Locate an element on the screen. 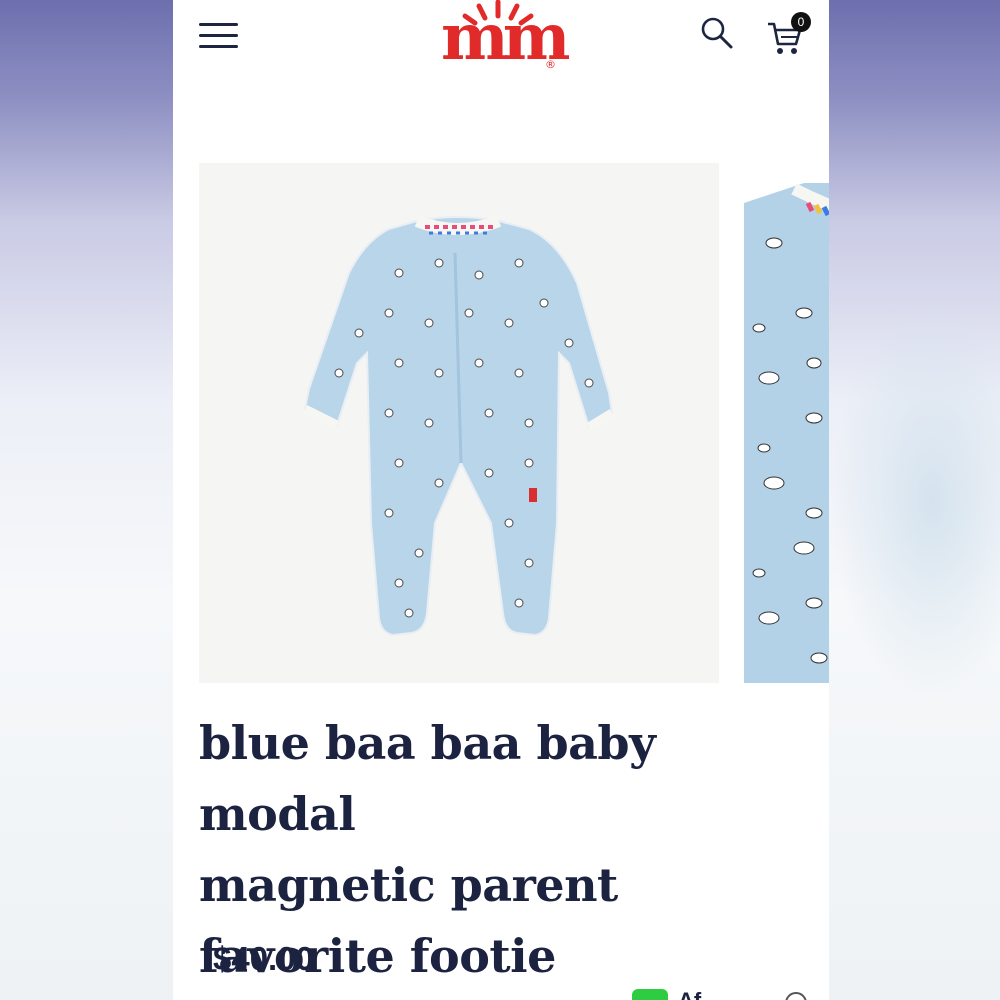 Image resolution: width=1000 pixels, height=1000 pixels. product-image-next is located at coordinates (786, 423).